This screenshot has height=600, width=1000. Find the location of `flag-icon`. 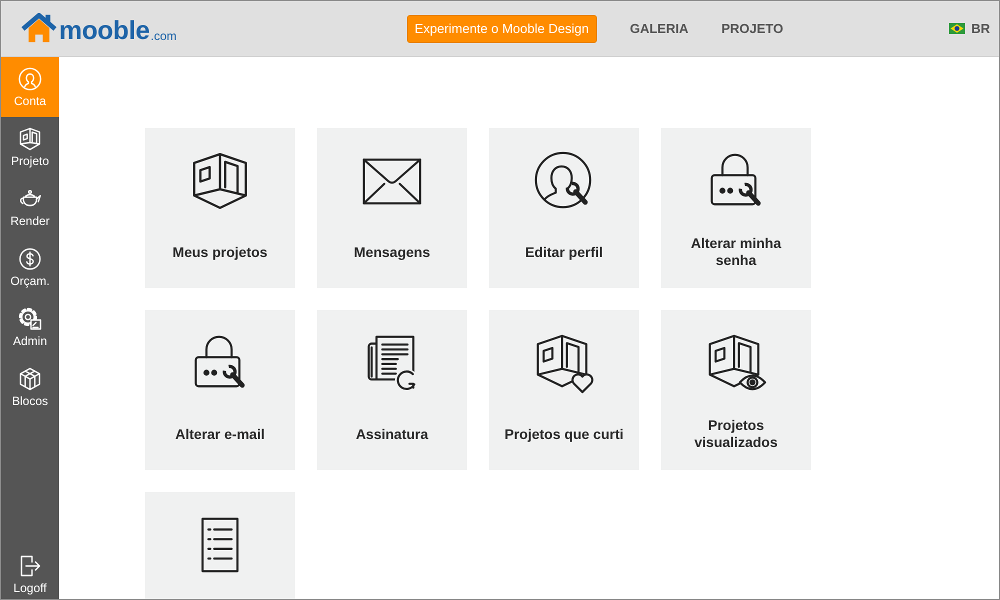

flag-icon is located at coordinates (957, 28).